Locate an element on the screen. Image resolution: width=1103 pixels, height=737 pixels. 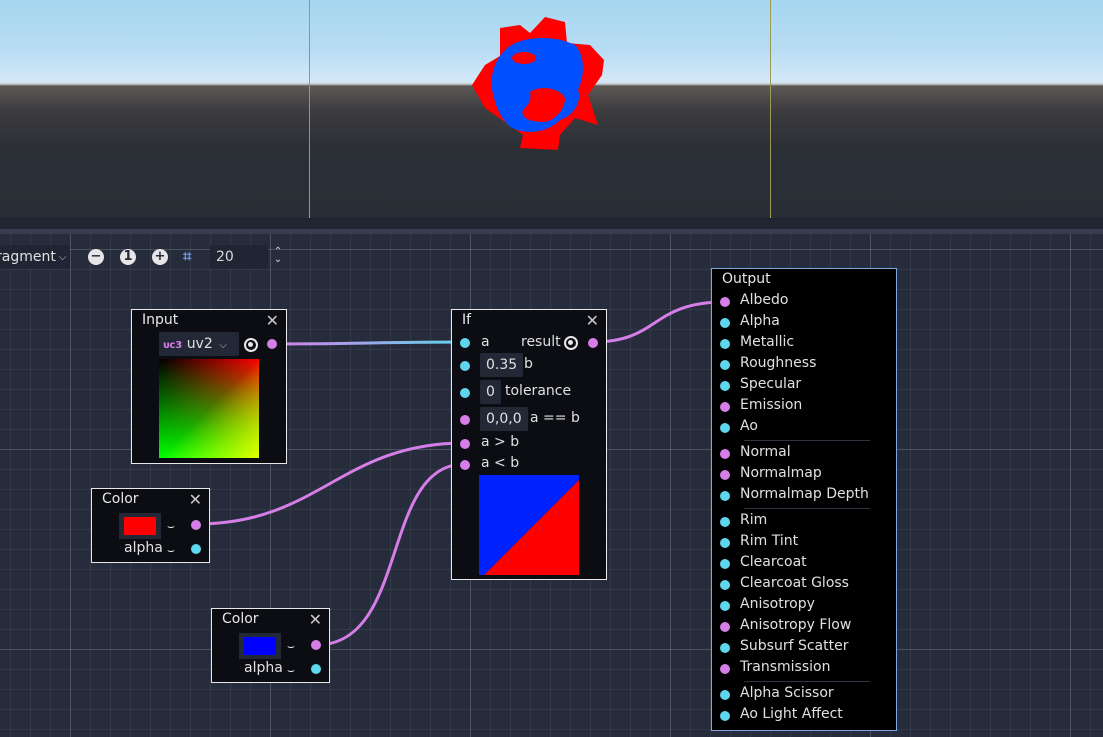
port-label: Emission is located at coordinates (771, 405).